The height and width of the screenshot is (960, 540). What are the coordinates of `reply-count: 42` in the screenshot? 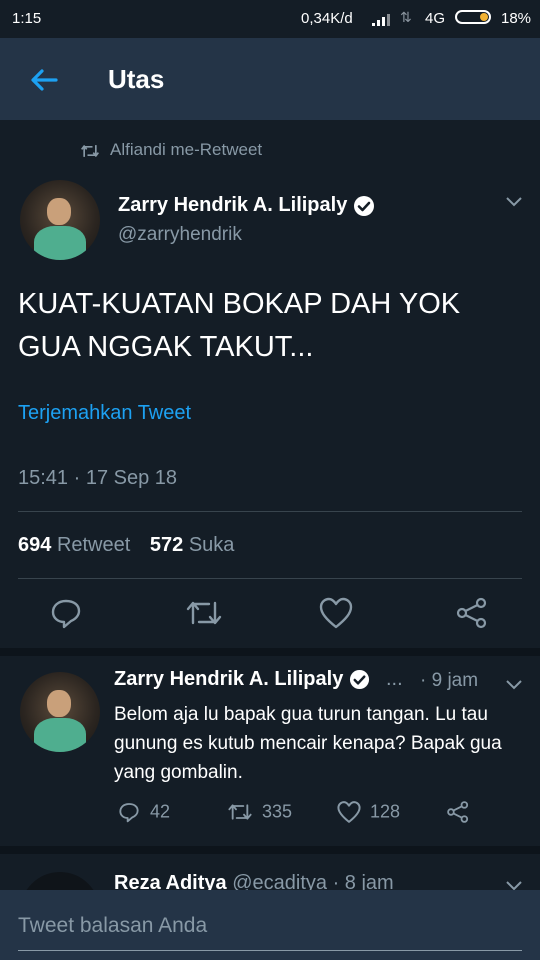 It's located at (160, 811).